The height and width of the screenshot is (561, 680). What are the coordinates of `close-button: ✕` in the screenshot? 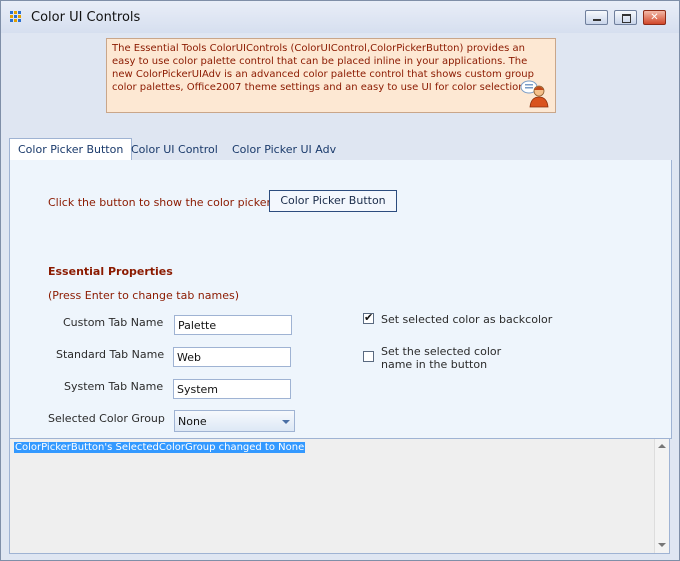 It's located at (654, 17).